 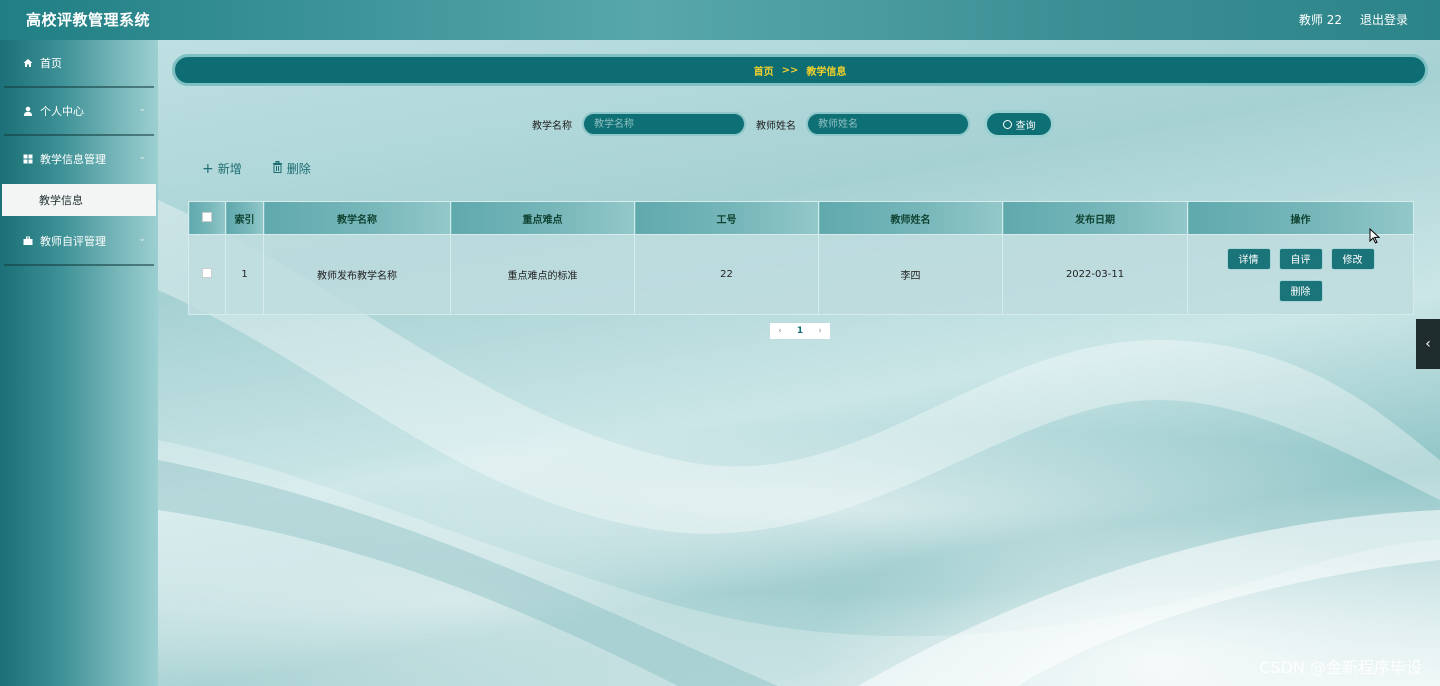 What do you see at coordinates (552, 126) in the screenshot?
I see `search-label-name: 教学名称` at bounding box center [552, 126].